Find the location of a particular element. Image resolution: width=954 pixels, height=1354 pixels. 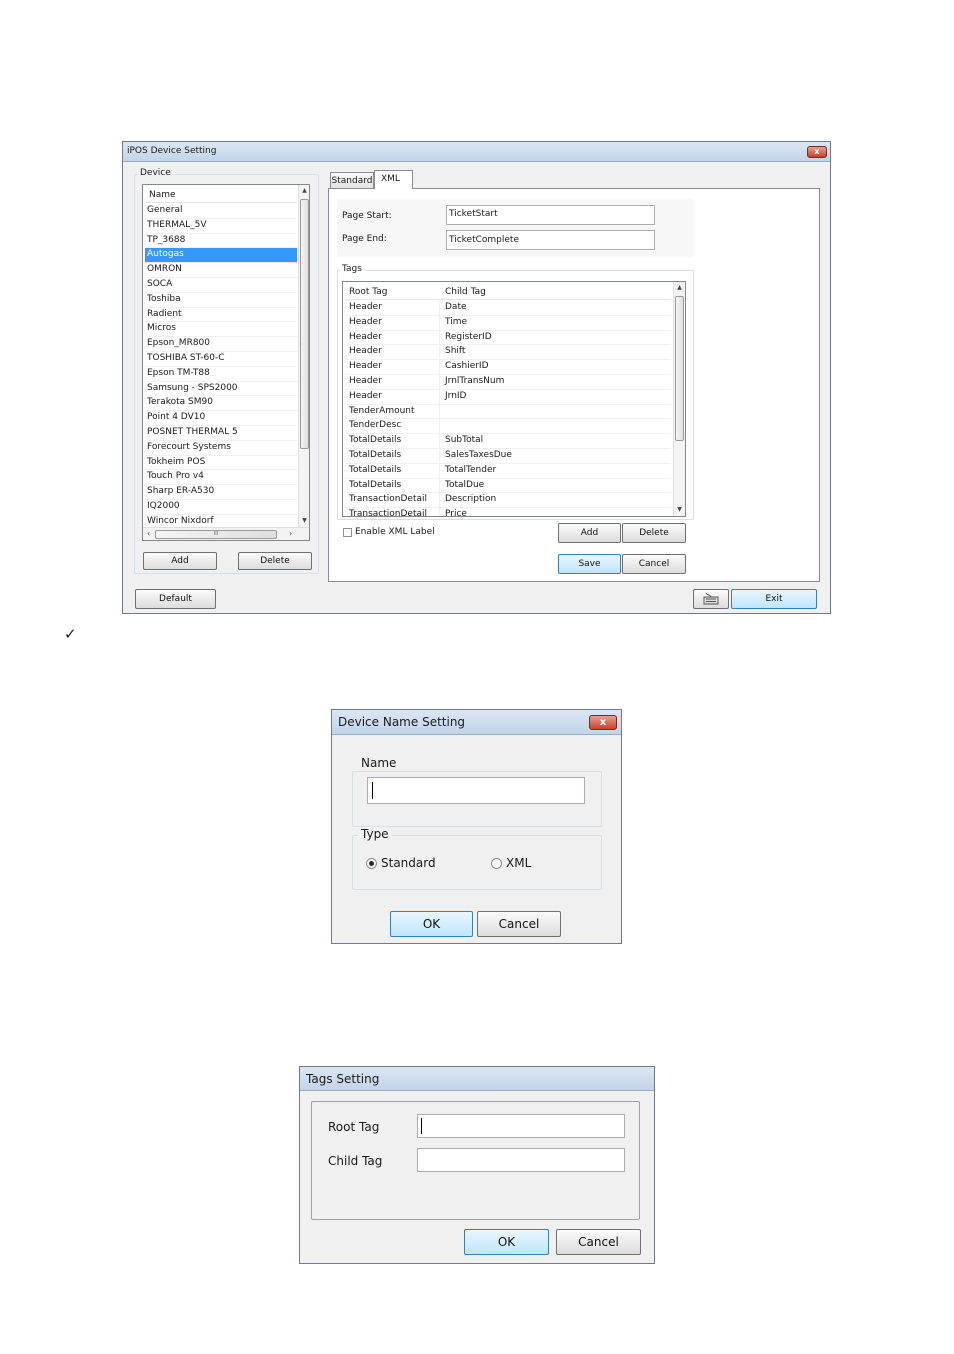

list-item: General is located at coordinates (221, 211).